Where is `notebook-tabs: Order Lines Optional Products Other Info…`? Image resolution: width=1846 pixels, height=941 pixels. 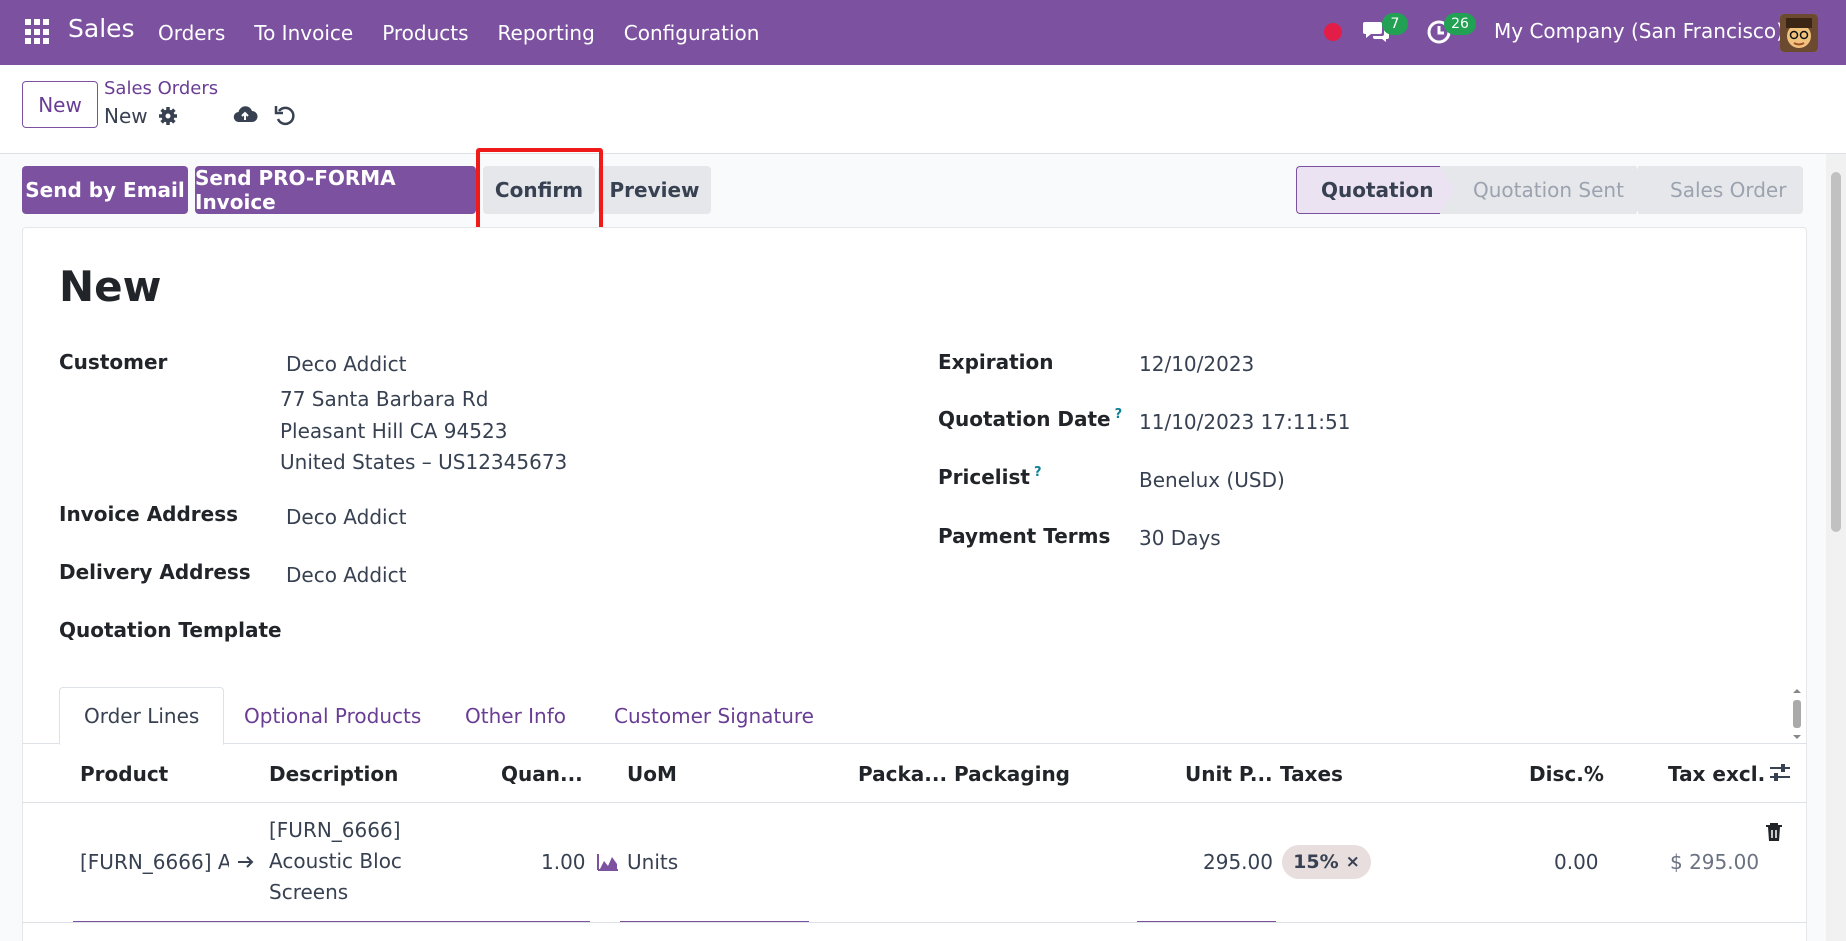 notebook-tabs: Order Lines Optional Products Other Info… is located at coordinates (914, 716).